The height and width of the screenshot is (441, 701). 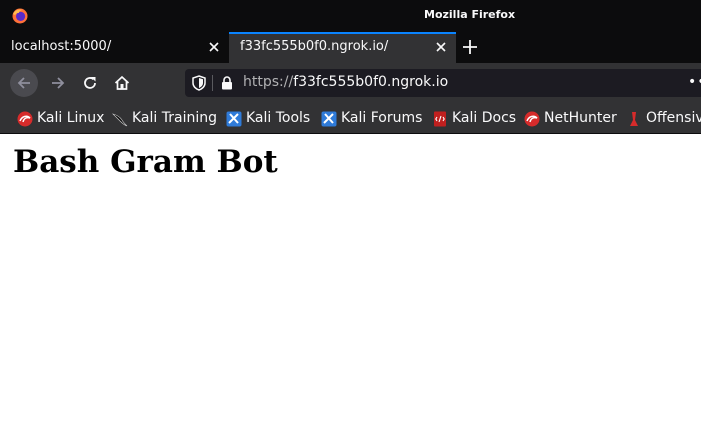 I want to click on lock-icon, so click(x=227, y=83).